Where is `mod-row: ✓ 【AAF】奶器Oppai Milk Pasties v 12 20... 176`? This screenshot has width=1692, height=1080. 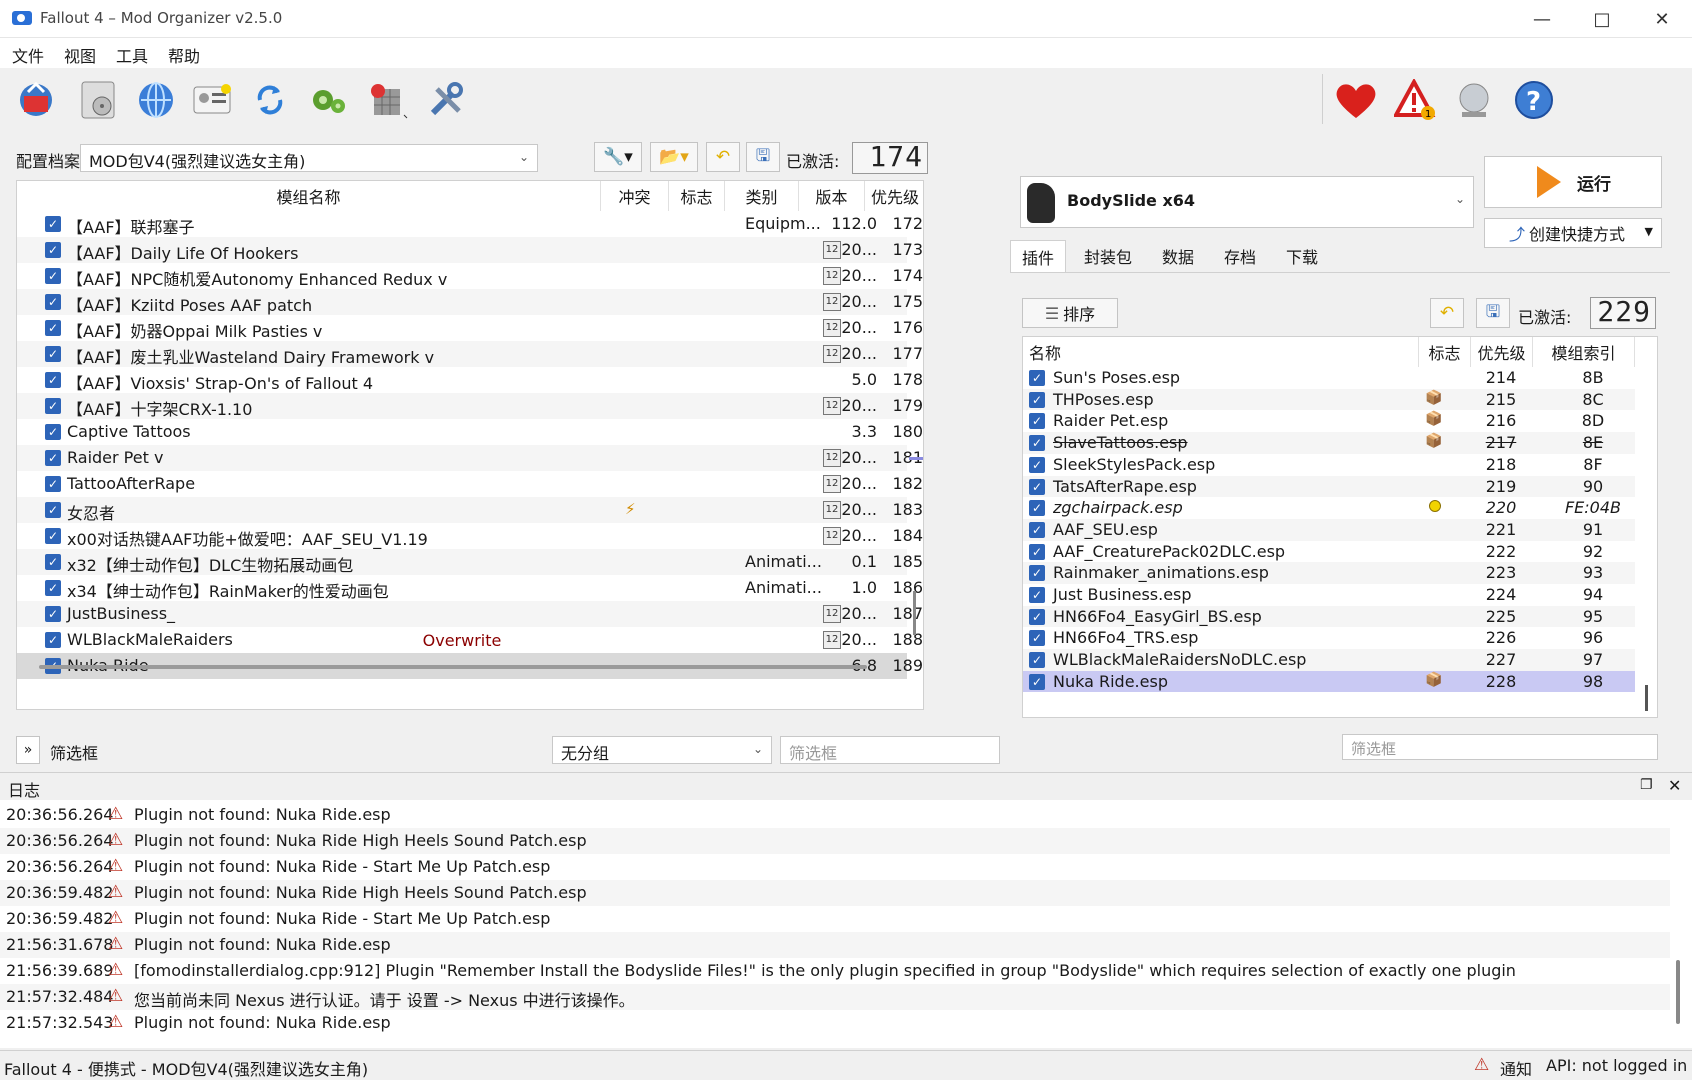 mod-row: ✓ 【AAF】奶器Oppai Milk Pasties v 12 20... 176 is located at coordinates (470, 328).